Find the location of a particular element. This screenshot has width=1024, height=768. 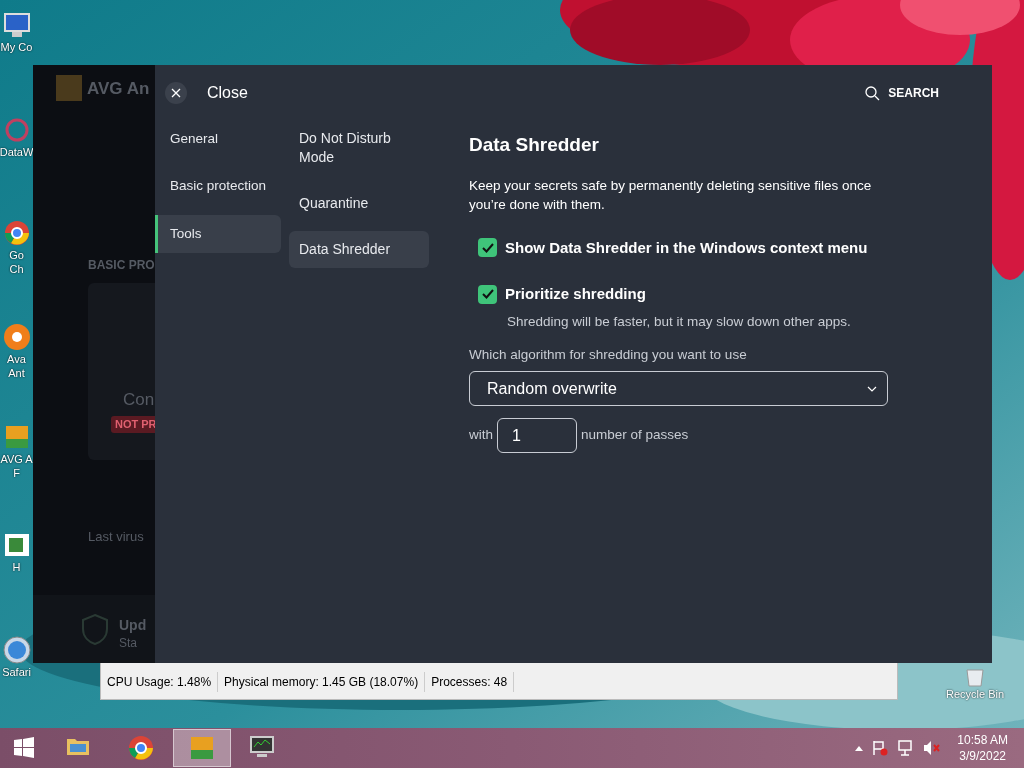

update-title: Upd is located at coordinates (133, 625).